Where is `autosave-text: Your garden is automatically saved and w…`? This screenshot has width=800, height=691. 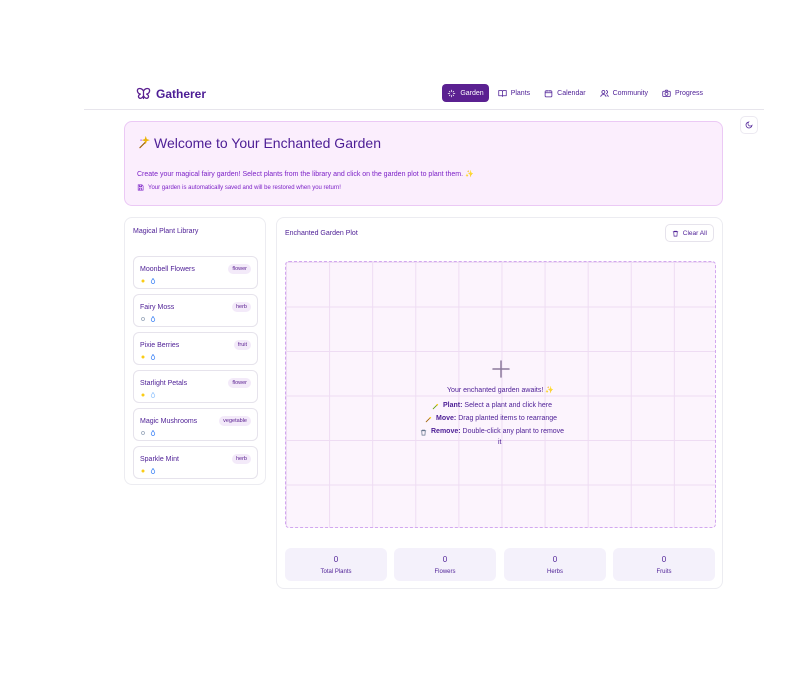 autosave-text: Your garden is automatically saved and w… is located at coordinates (244, 187).